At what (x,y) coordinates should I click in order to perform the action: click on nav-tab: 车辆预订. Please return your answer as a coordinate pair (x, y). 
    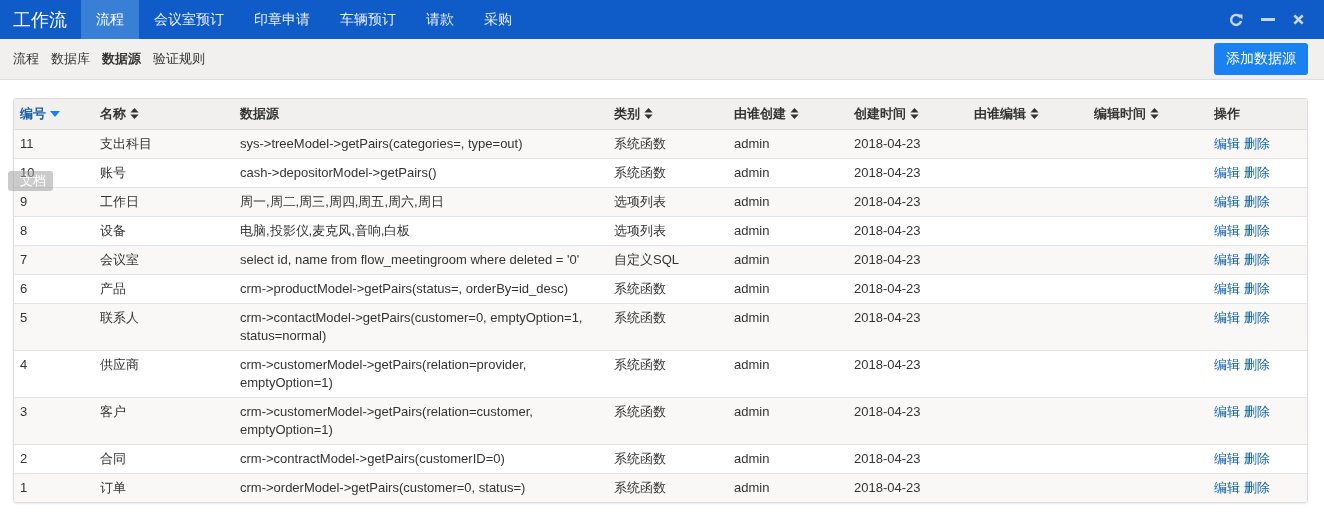
    Looking at the image, I should click on (368, 19).